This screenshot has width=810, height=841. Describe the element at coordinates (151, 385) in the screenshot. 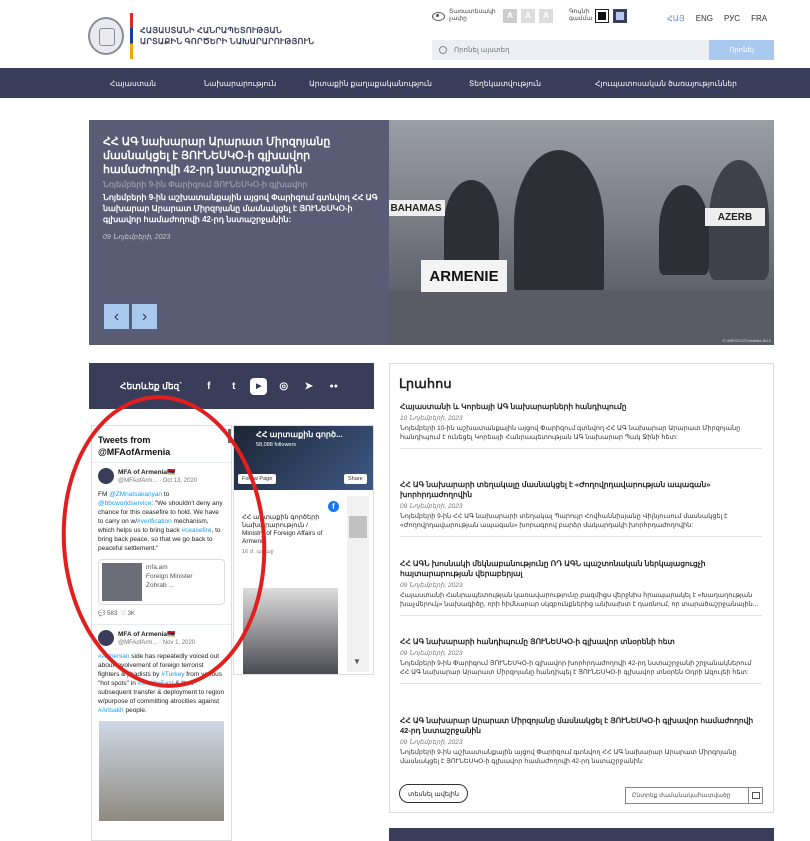

I see `follow-us-label: Հետևեք մեզ`` at that location.